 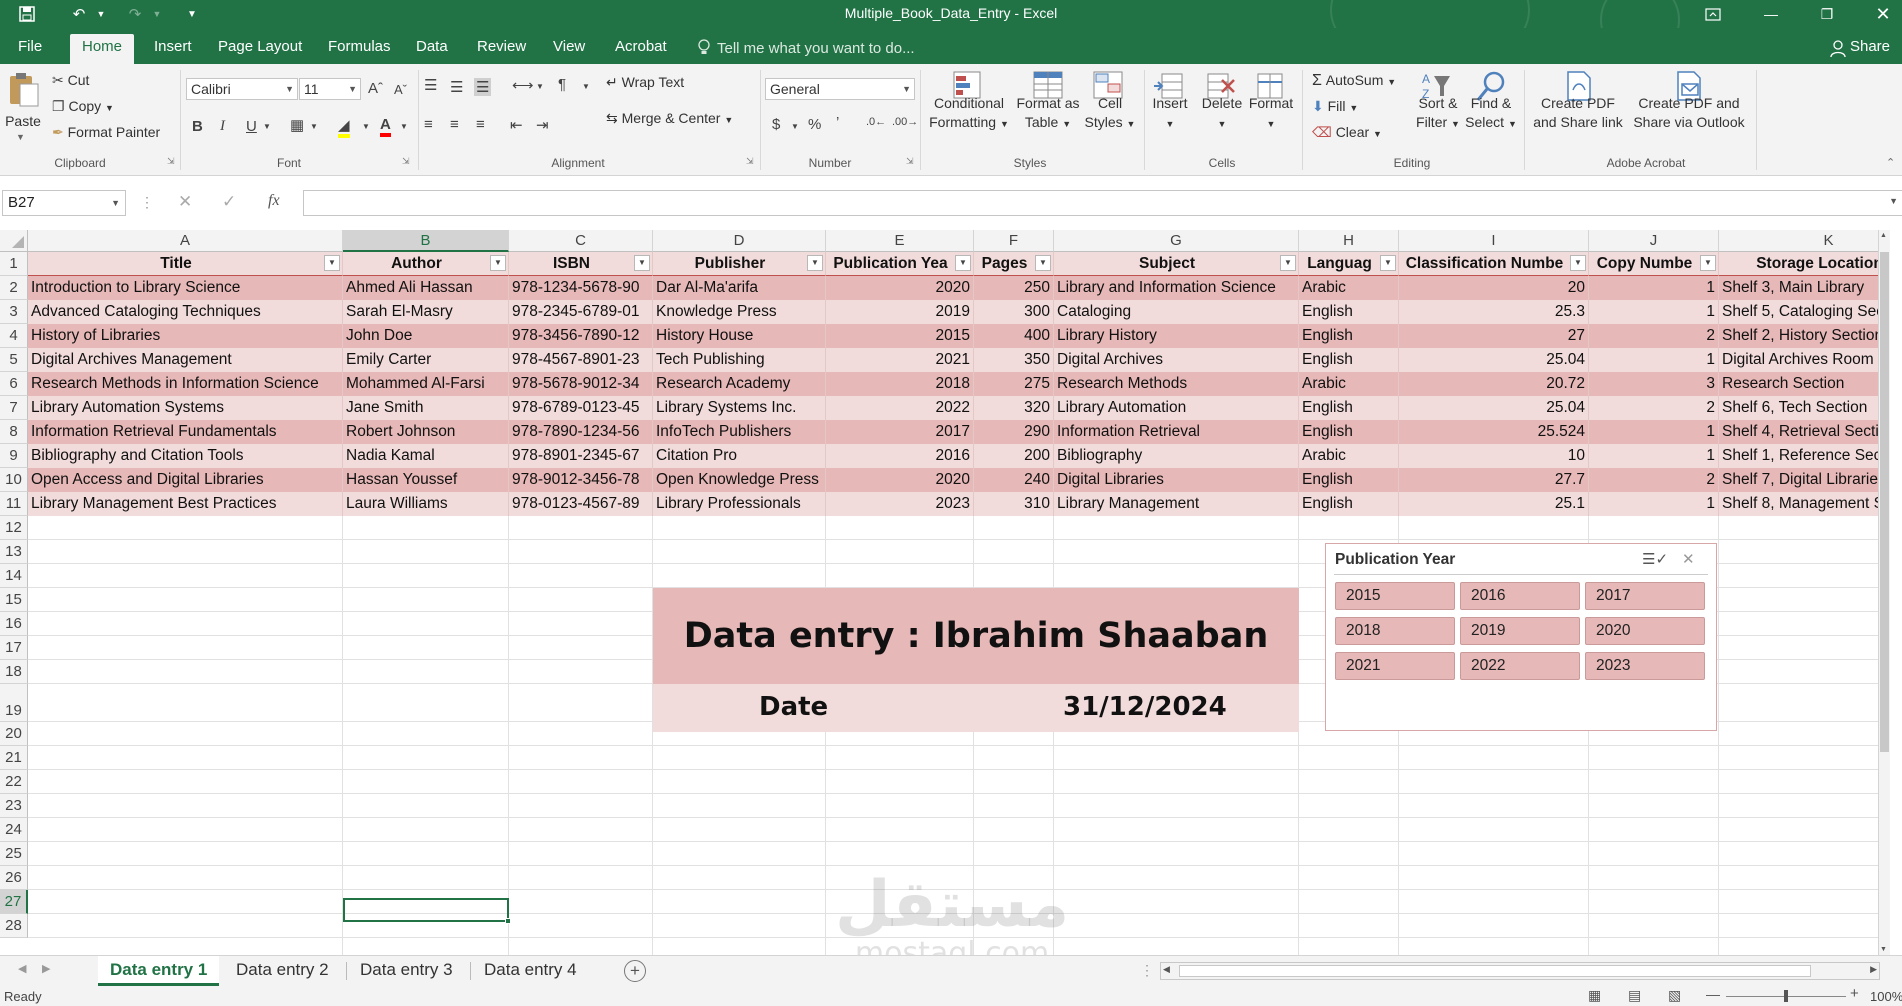 What do you see at coordinates (14, 806) in the screenshot?
I see `row-header-23: 23` at bounding box center [14, 806].